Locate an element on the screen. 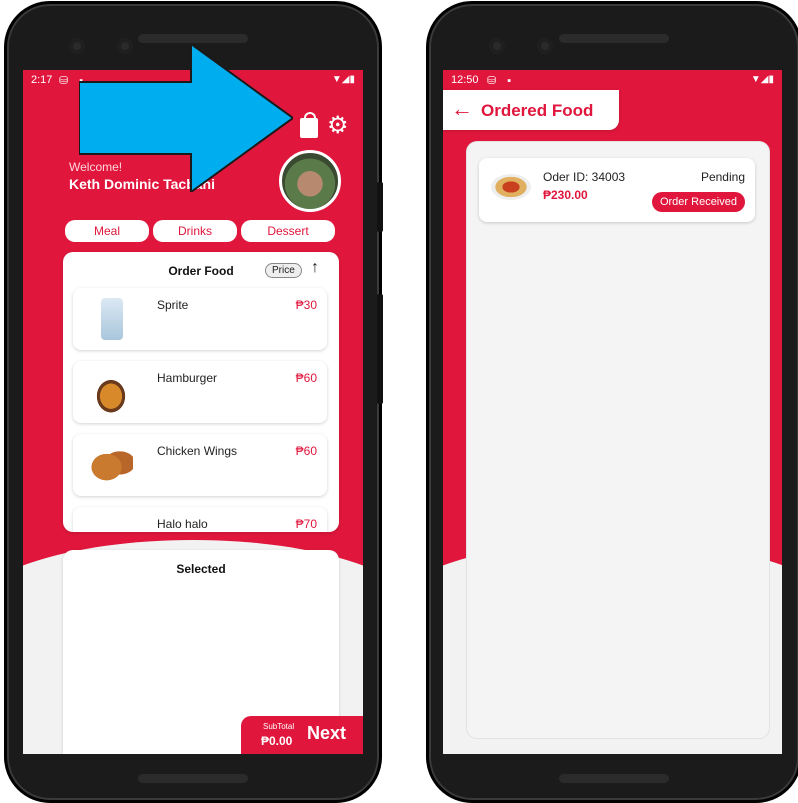  status-time: 12:50 is located at coordinates (465, 80).